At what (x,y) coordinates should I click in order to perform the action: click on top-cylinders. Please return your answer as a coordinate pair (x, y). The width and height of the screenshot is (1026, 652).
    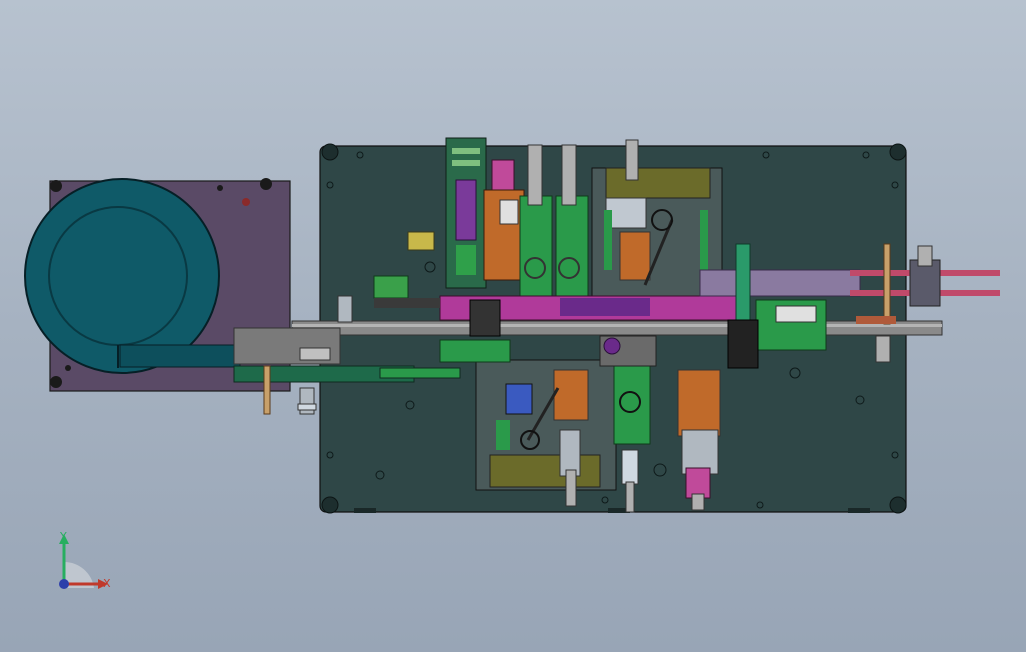
    Looking at the image, I should click on (536, 220).